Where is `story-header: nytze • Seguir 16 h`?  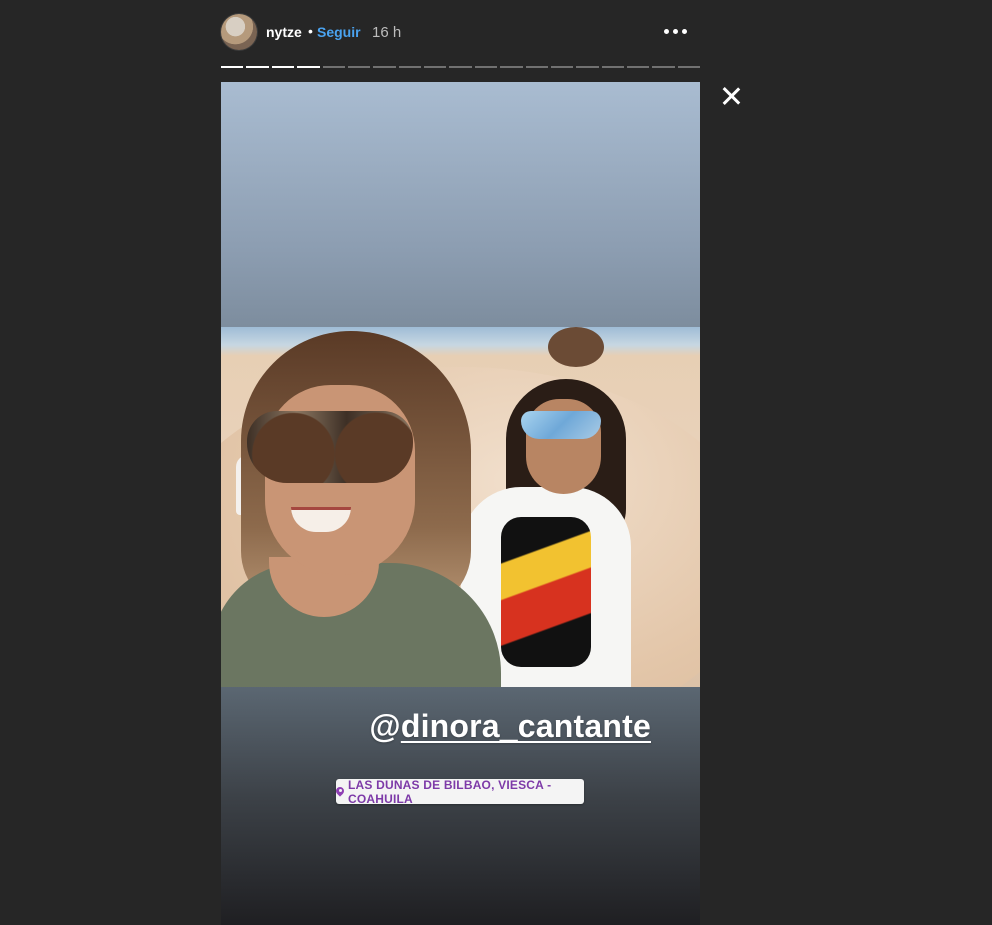 story-header: nytze • Seguir 16 h is located at coordinates (460, 32).